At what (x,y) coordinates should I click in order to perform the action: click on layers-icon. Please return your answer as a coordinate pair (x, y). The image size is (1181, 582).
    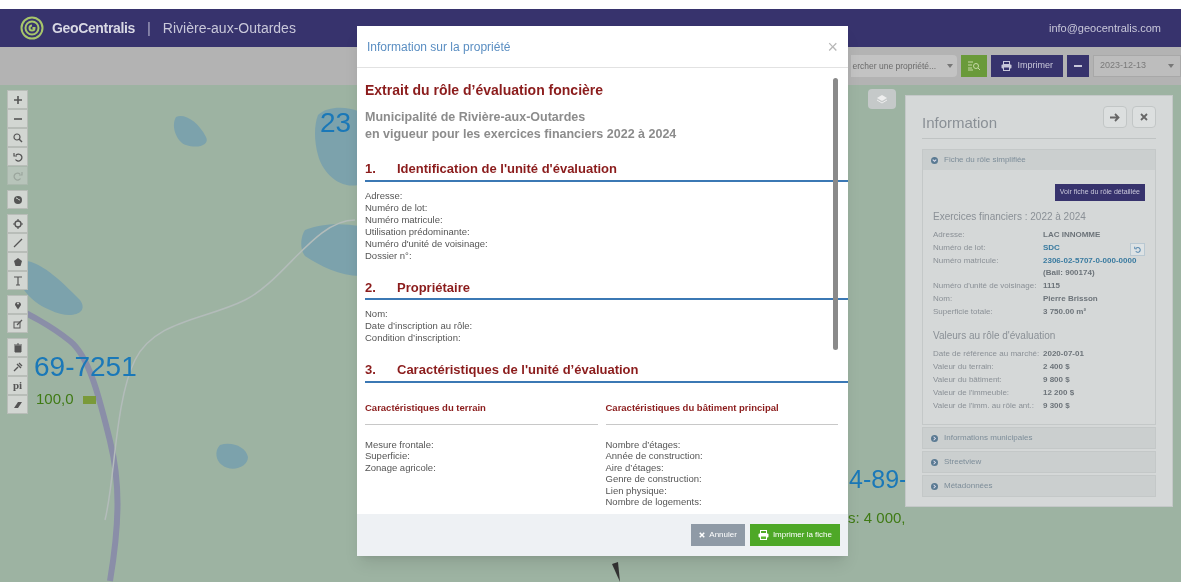
    Looking at the image, I should click on (882, 99).